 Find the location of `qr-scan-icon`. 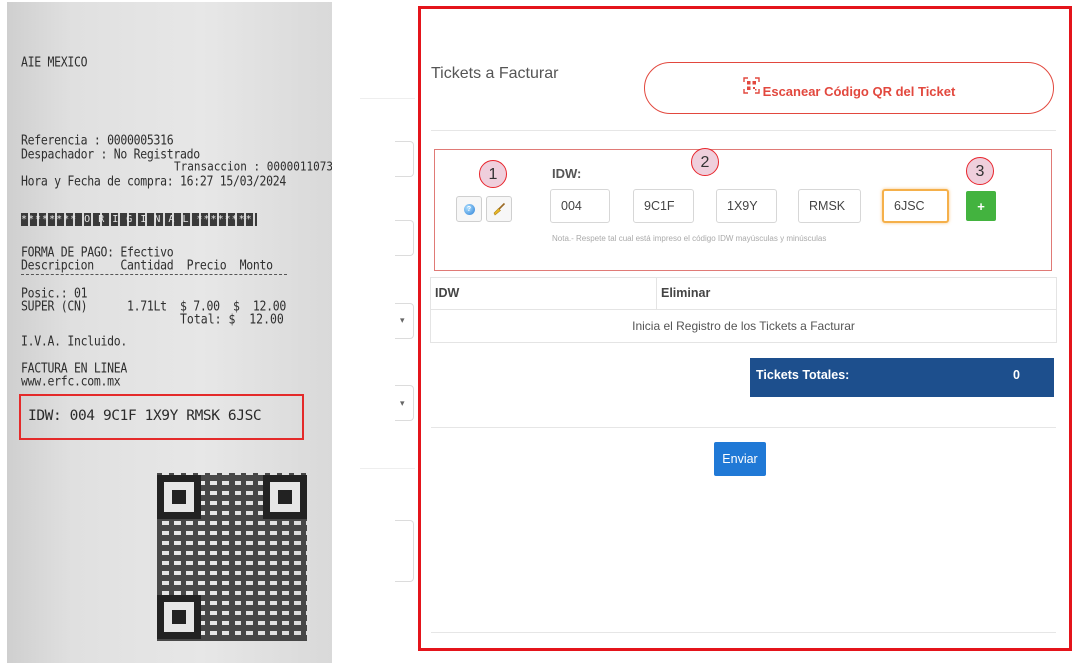

qr-scan-icon is located at coordinates (751, 85).